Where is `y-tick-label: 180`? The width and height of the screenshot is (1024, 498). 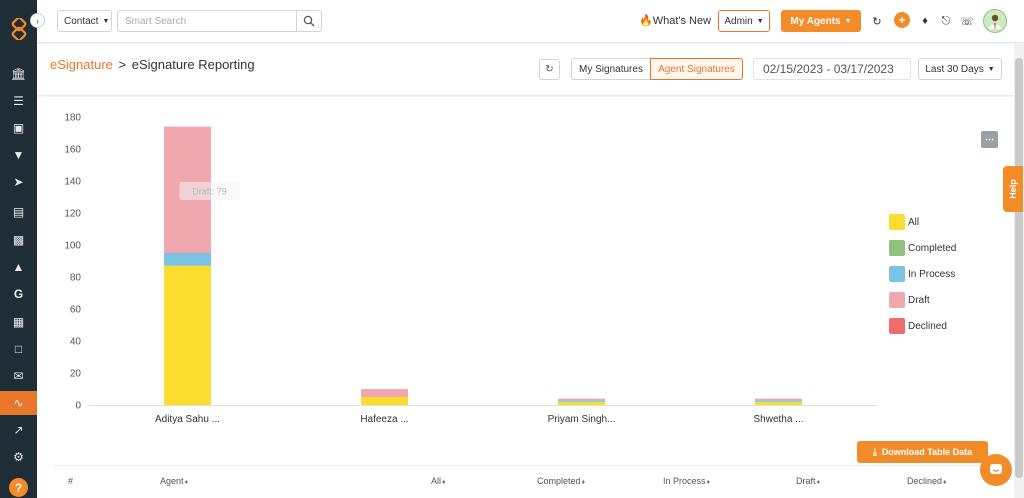 y-tick-label: 180 is located at coordinates (72, 118).